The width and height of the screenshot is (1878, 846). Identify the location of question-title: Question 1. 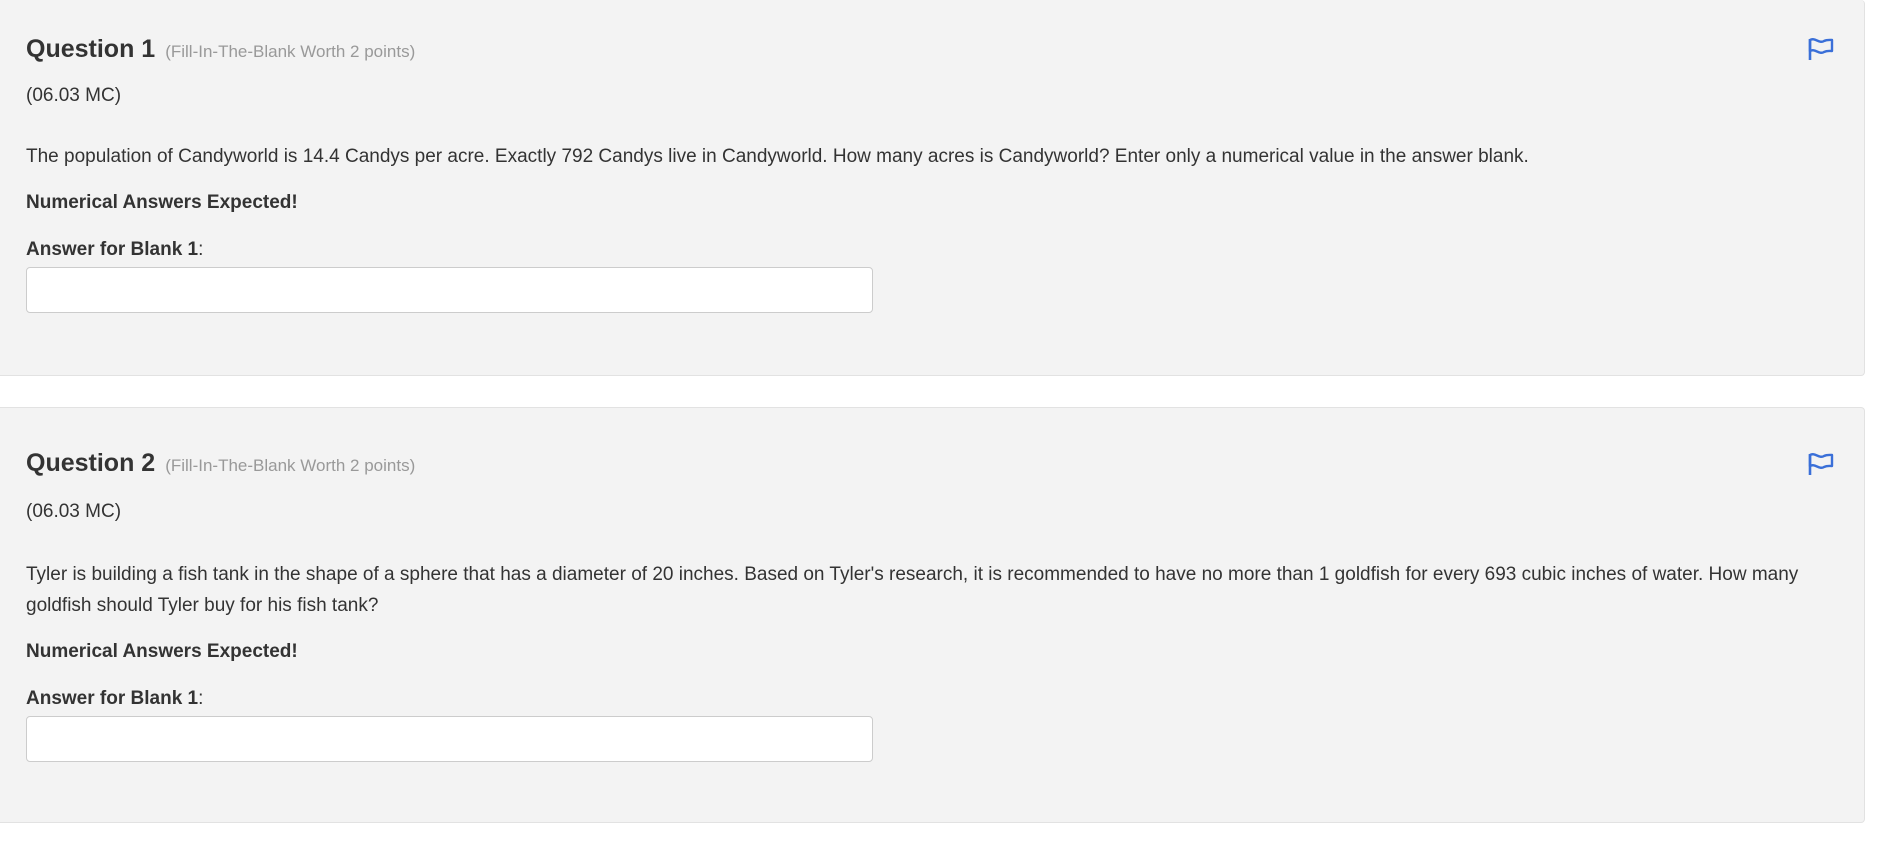
(91, 49).